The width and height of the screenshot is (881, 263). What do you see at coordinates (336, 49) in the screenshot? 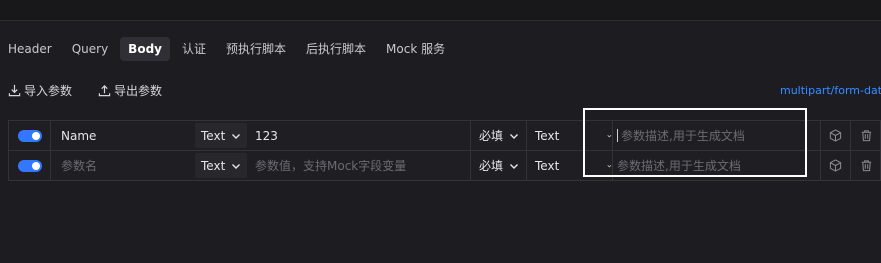
I see `tab-post-script: 后执行脚本` at bounding box center [336, 49].